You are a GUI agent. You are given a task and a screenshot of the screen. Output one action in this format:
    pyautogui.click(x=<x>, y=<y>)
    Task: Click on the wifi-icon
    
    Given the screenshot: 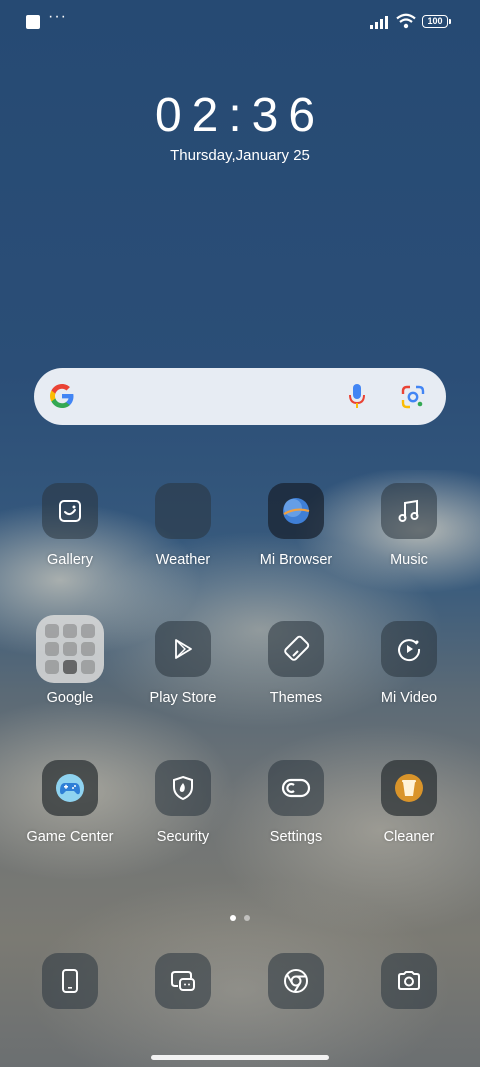 What is the action you would take?
    pyautogui.click(x=406, y=21)
    